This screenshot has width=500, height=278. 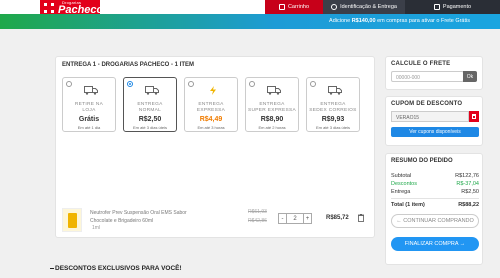 I want to click on delivery-title: ENTREGA 1 - DROGARIAS PACHECO - 1 ITEM, so click(x=128, y=65).